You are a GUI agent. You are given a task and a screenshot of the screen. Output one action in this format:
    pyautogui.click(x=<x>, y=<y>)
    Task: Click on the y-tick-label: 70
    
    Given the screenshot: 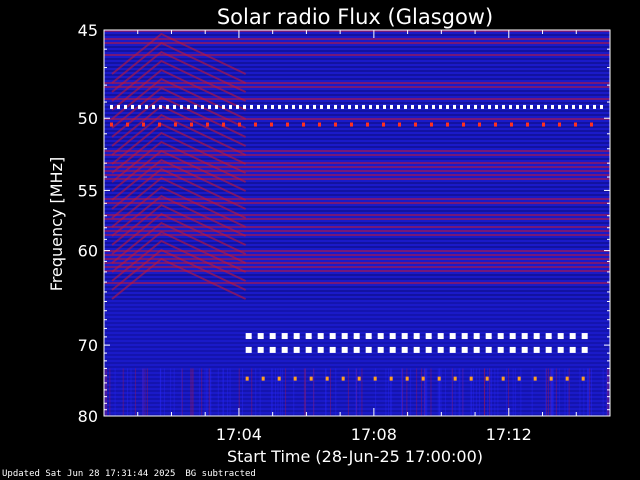 What is the action you would take?
    pyautogui.click(x=88, y=345)
    